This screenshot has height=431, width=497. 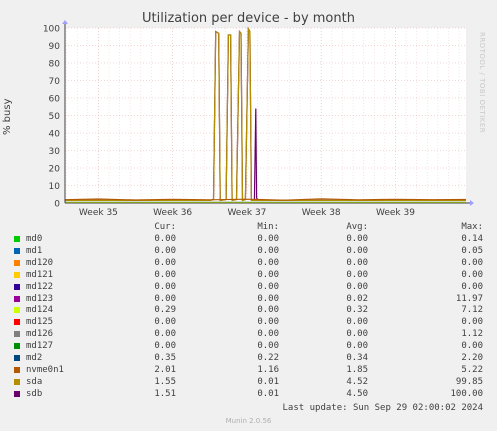 I want to click on legend-avg: 0.02, so click(x=357, y=298).